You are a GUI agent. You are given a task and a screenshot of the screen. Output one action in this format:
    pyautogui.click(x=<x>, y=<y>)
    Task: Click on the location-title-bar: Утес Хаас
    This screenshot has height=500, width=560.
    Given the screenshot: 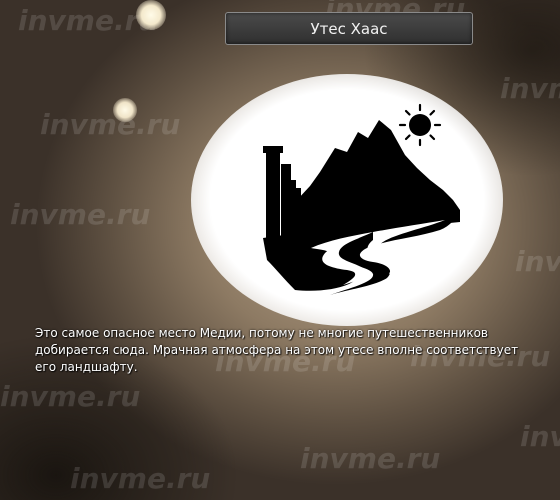 What is the action you would take?
    pyautogui.click(x=349, y=28)
    